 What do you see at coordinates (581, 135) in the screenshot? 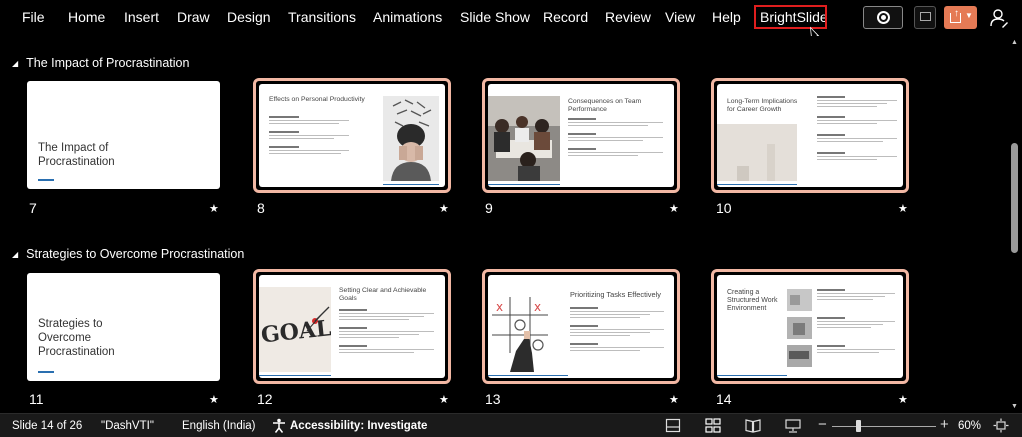
I see `slide-thumbnail-9: Consequences on Team Performance` at bounding box center [581, 135].